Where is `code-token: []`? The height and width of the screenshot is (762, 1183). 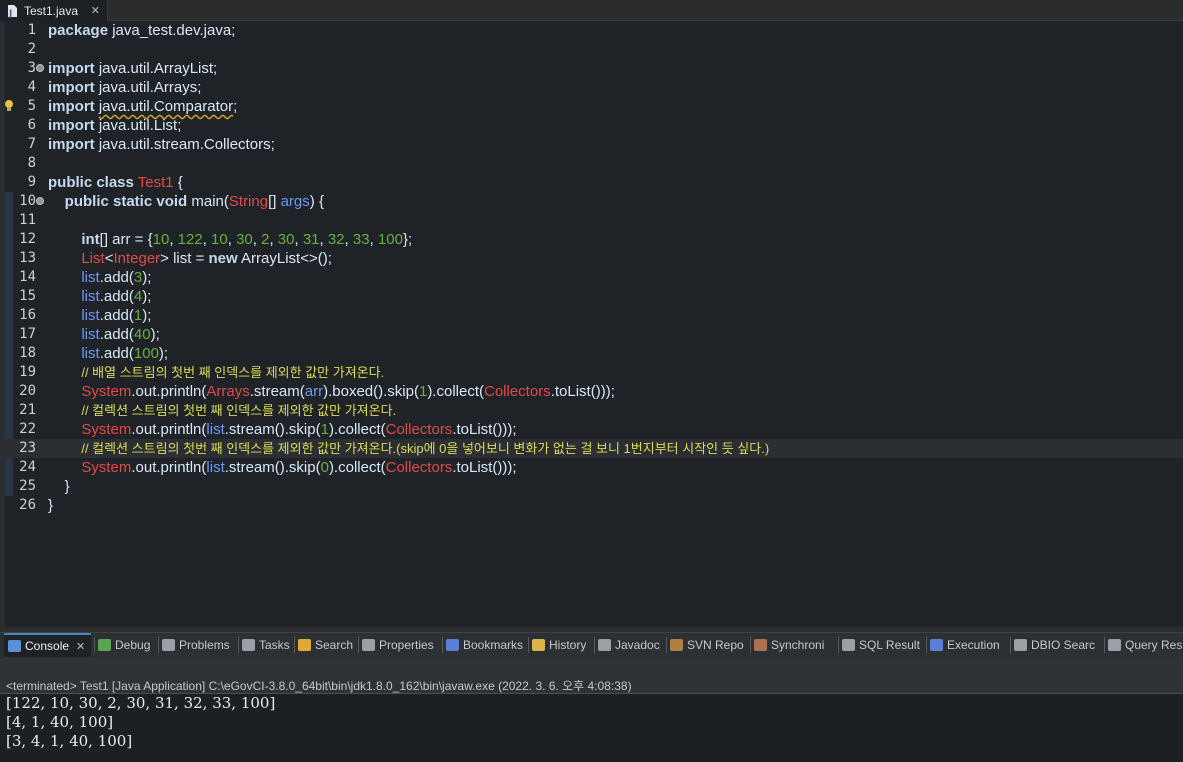 code-token: [] is located at coordinates (274, 201).